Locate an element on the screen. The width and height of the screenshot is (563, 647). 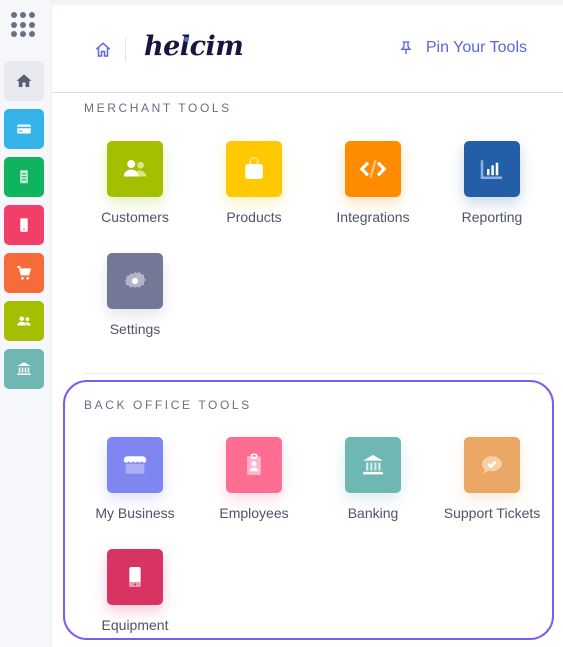
sidebar-item-commerce is located at coordinates (24, 273).